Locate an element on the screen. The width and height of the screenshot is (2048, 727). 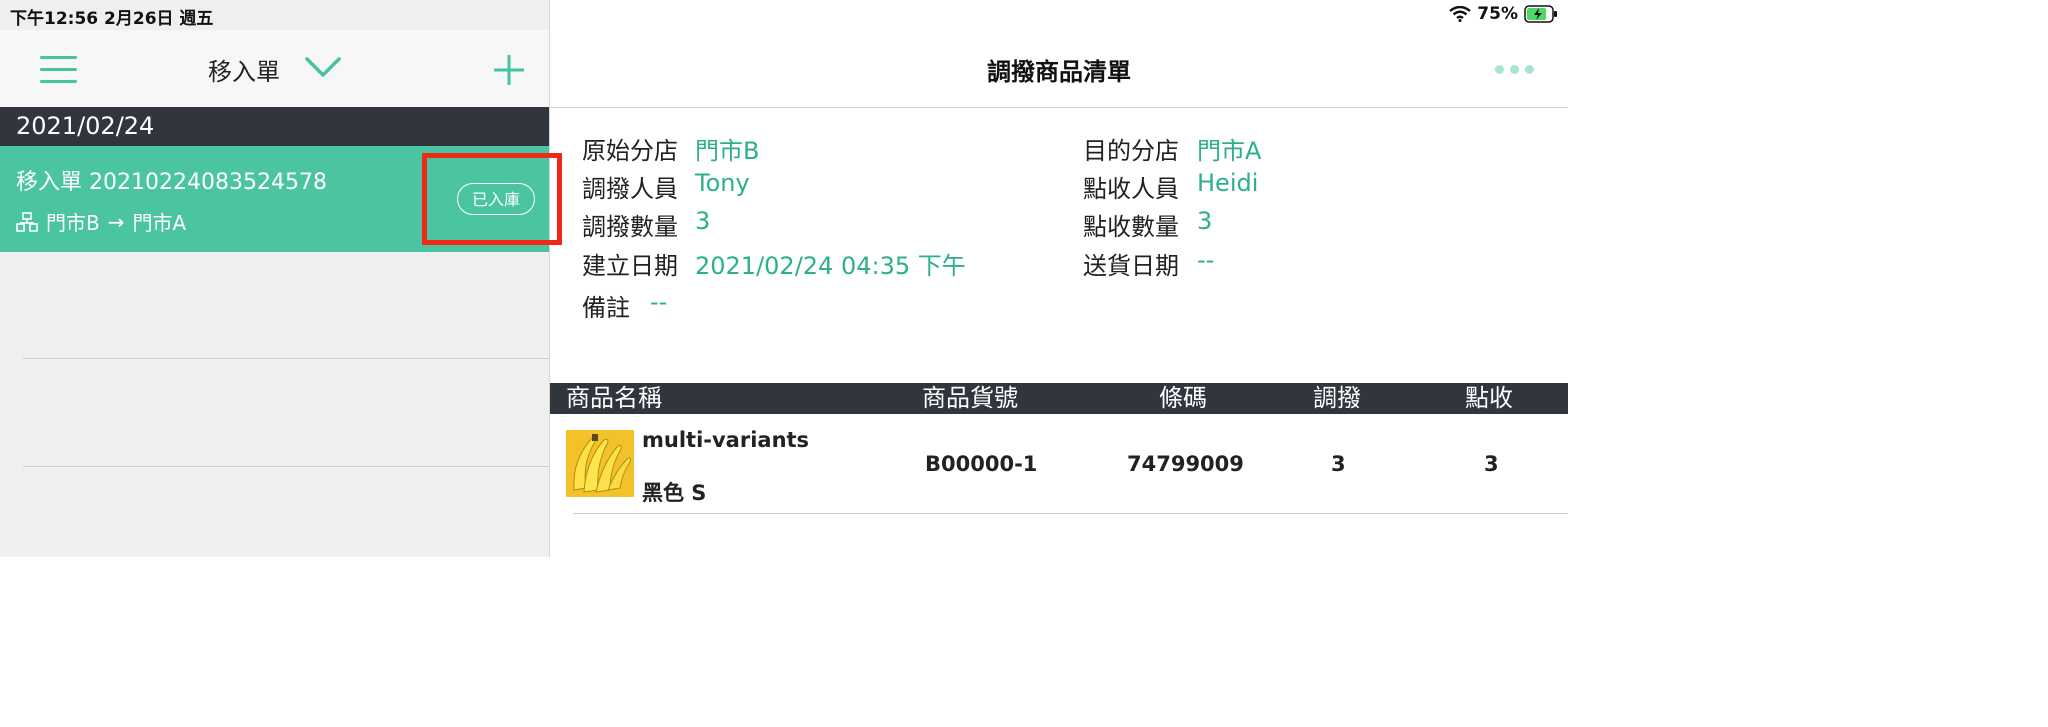
transfer-route: 門市B → 門市A is located at coordinates (101, 221).